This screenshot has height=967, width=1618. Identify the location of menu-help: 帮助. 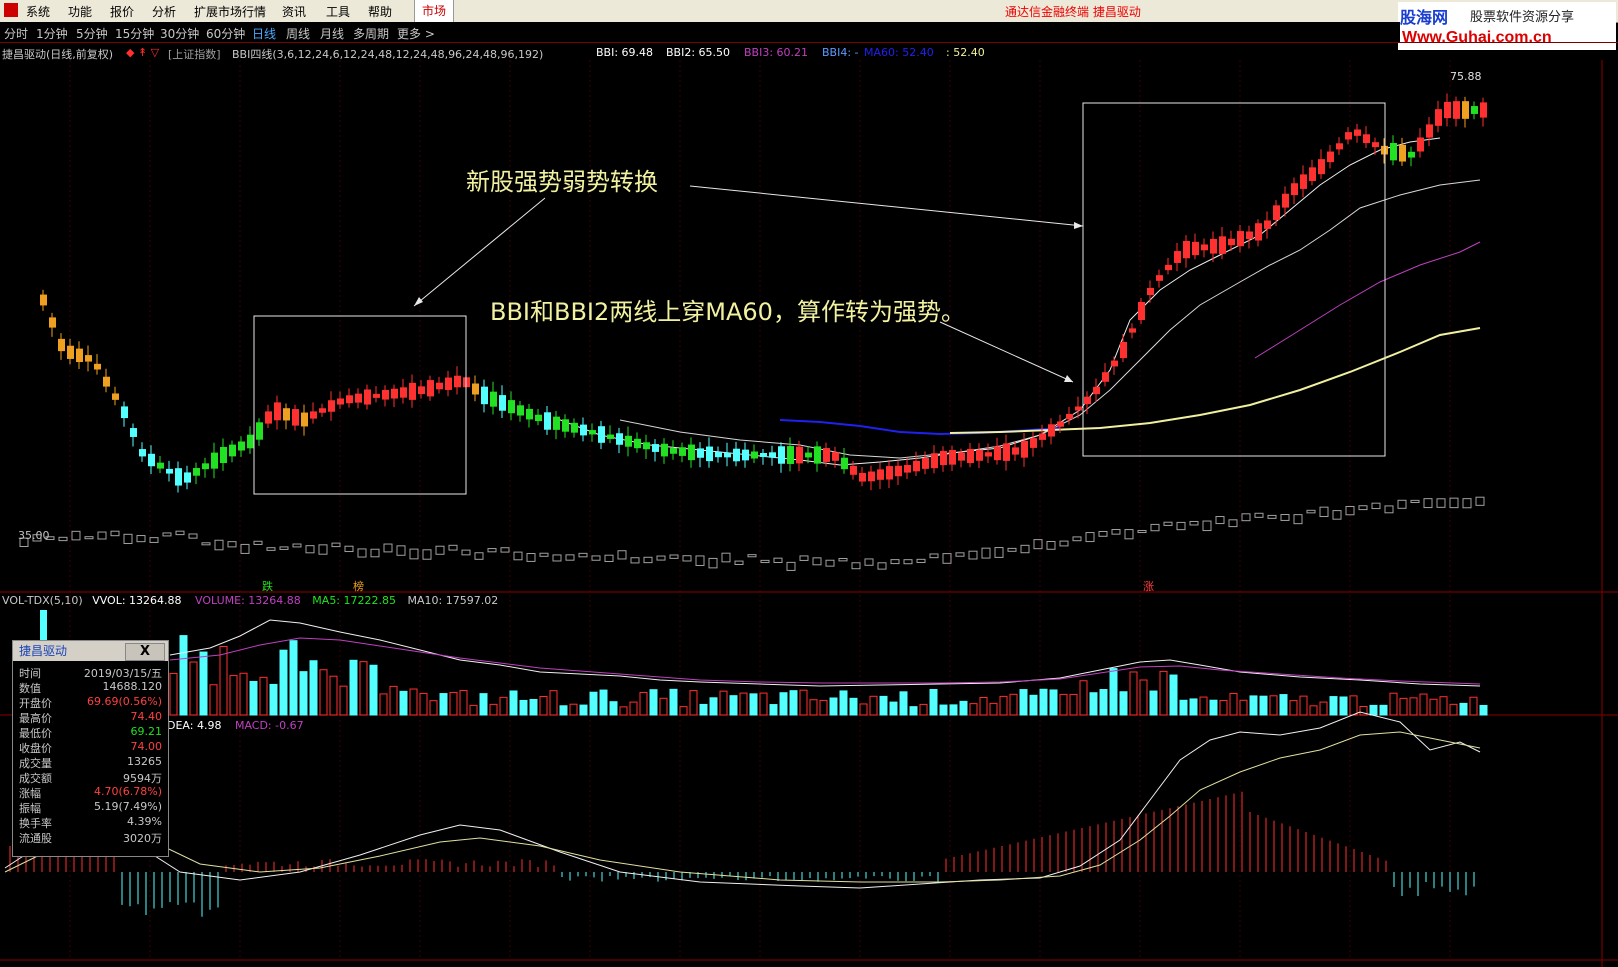
(380, 11).